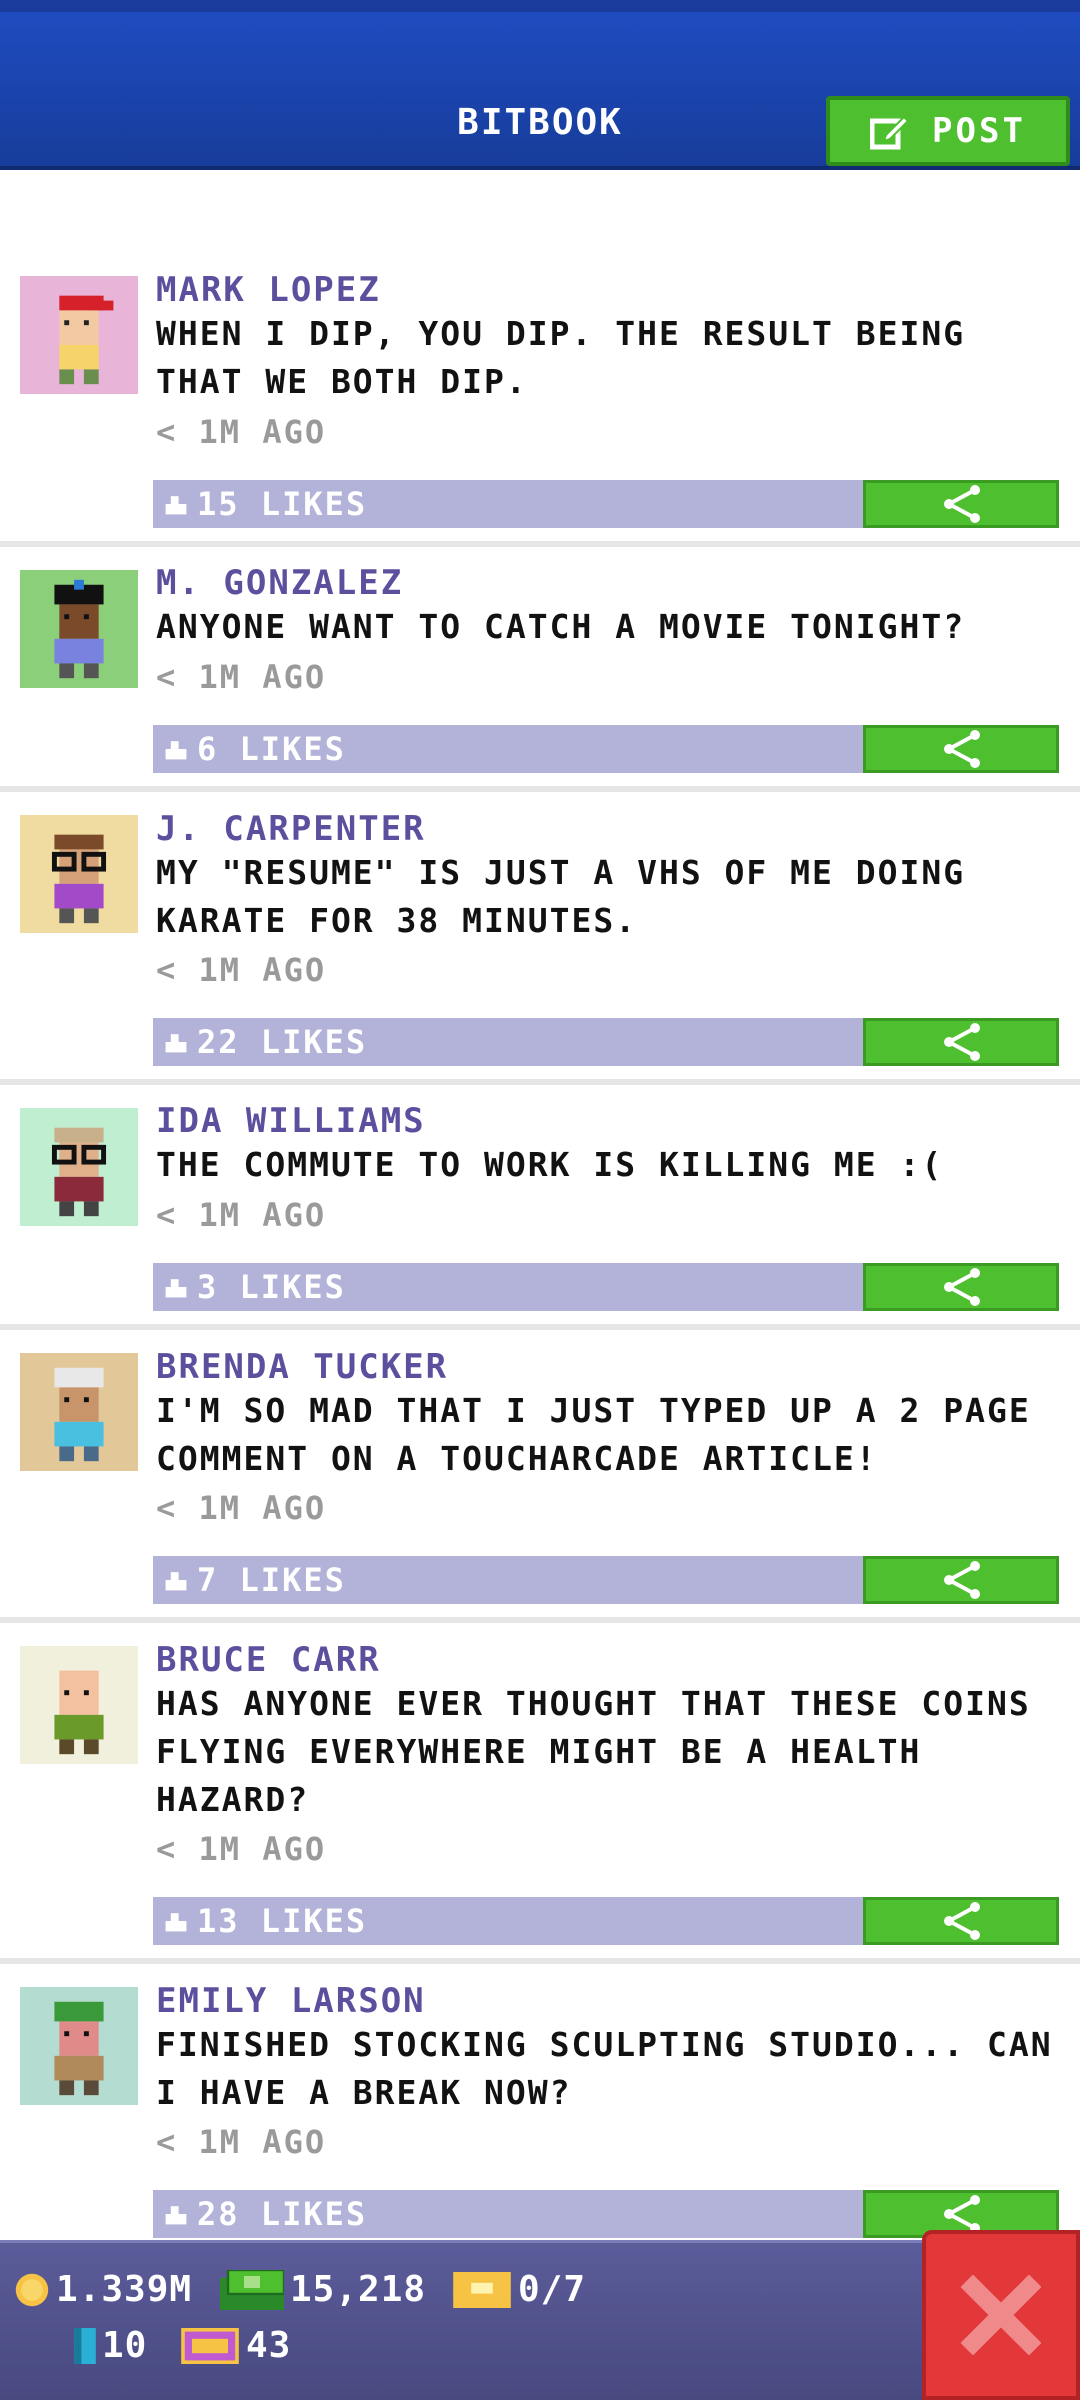 Image resolution: width=1080 pixels, height=2400 pixels. I want to click on close-button, so click(1001, 2315).